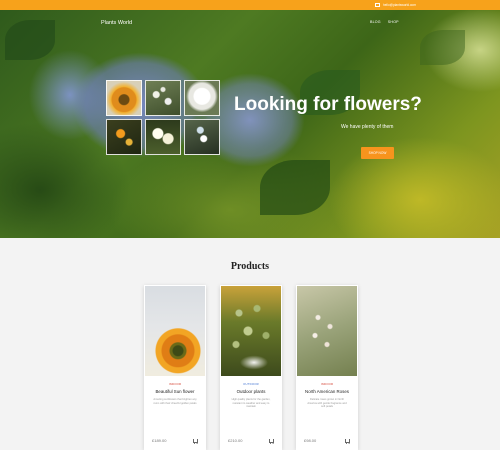 The image size is (500, 450). Describe the element at coordinates (124, 137) in the screenshot. I see `gallery-image-orange-flowers` at that location.